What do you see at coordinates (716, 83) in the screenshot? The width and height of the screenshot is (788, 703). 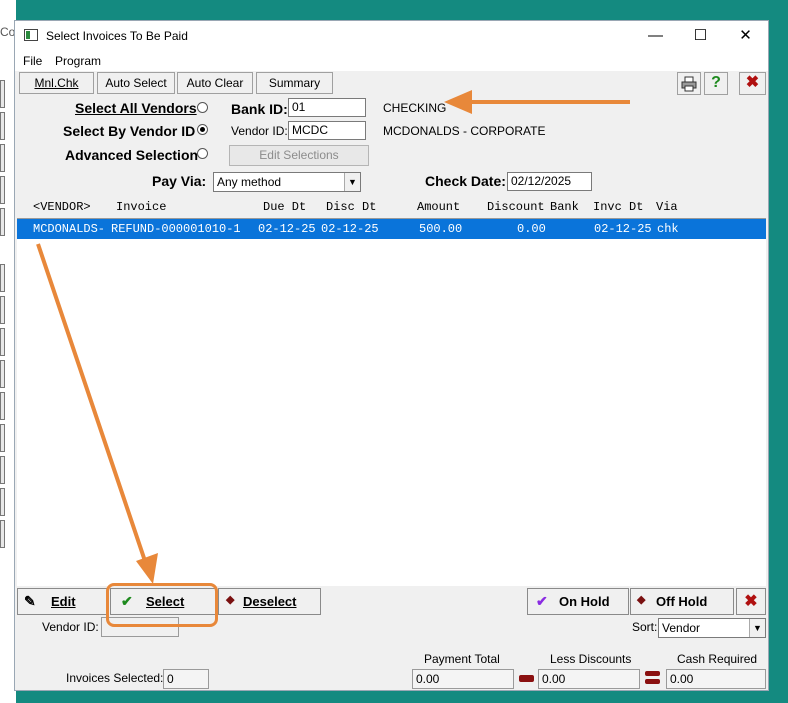 I see `help-icon: ?` at bounding box center [716, 83].